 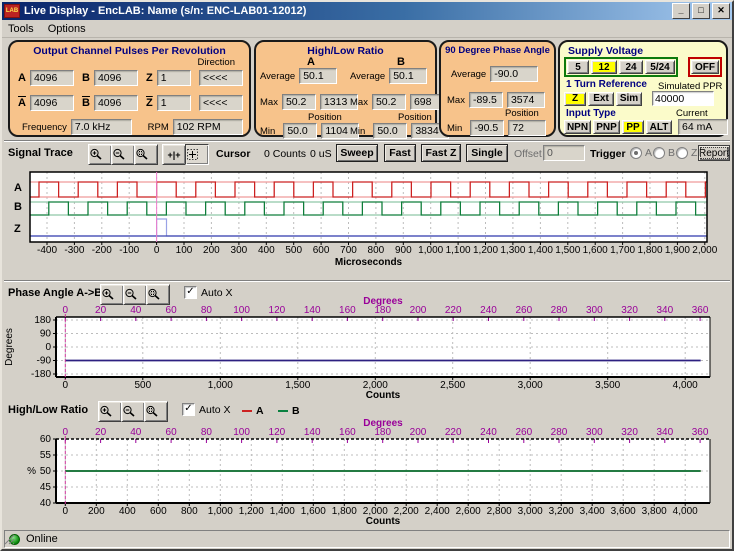 What do you see at coordinates (601, 98) in the screenshot?
I see `turn-ref-ext-button: Ext` at bounding box center [601, 98].